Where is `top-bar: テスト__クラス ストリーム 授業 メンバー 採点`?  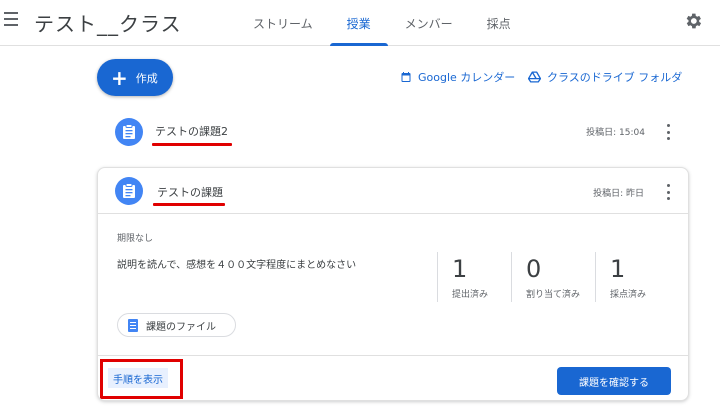
top-bar: テスト__クラス ストリーム 授業 メンバー 採点 is located at coordinates (360, 23).